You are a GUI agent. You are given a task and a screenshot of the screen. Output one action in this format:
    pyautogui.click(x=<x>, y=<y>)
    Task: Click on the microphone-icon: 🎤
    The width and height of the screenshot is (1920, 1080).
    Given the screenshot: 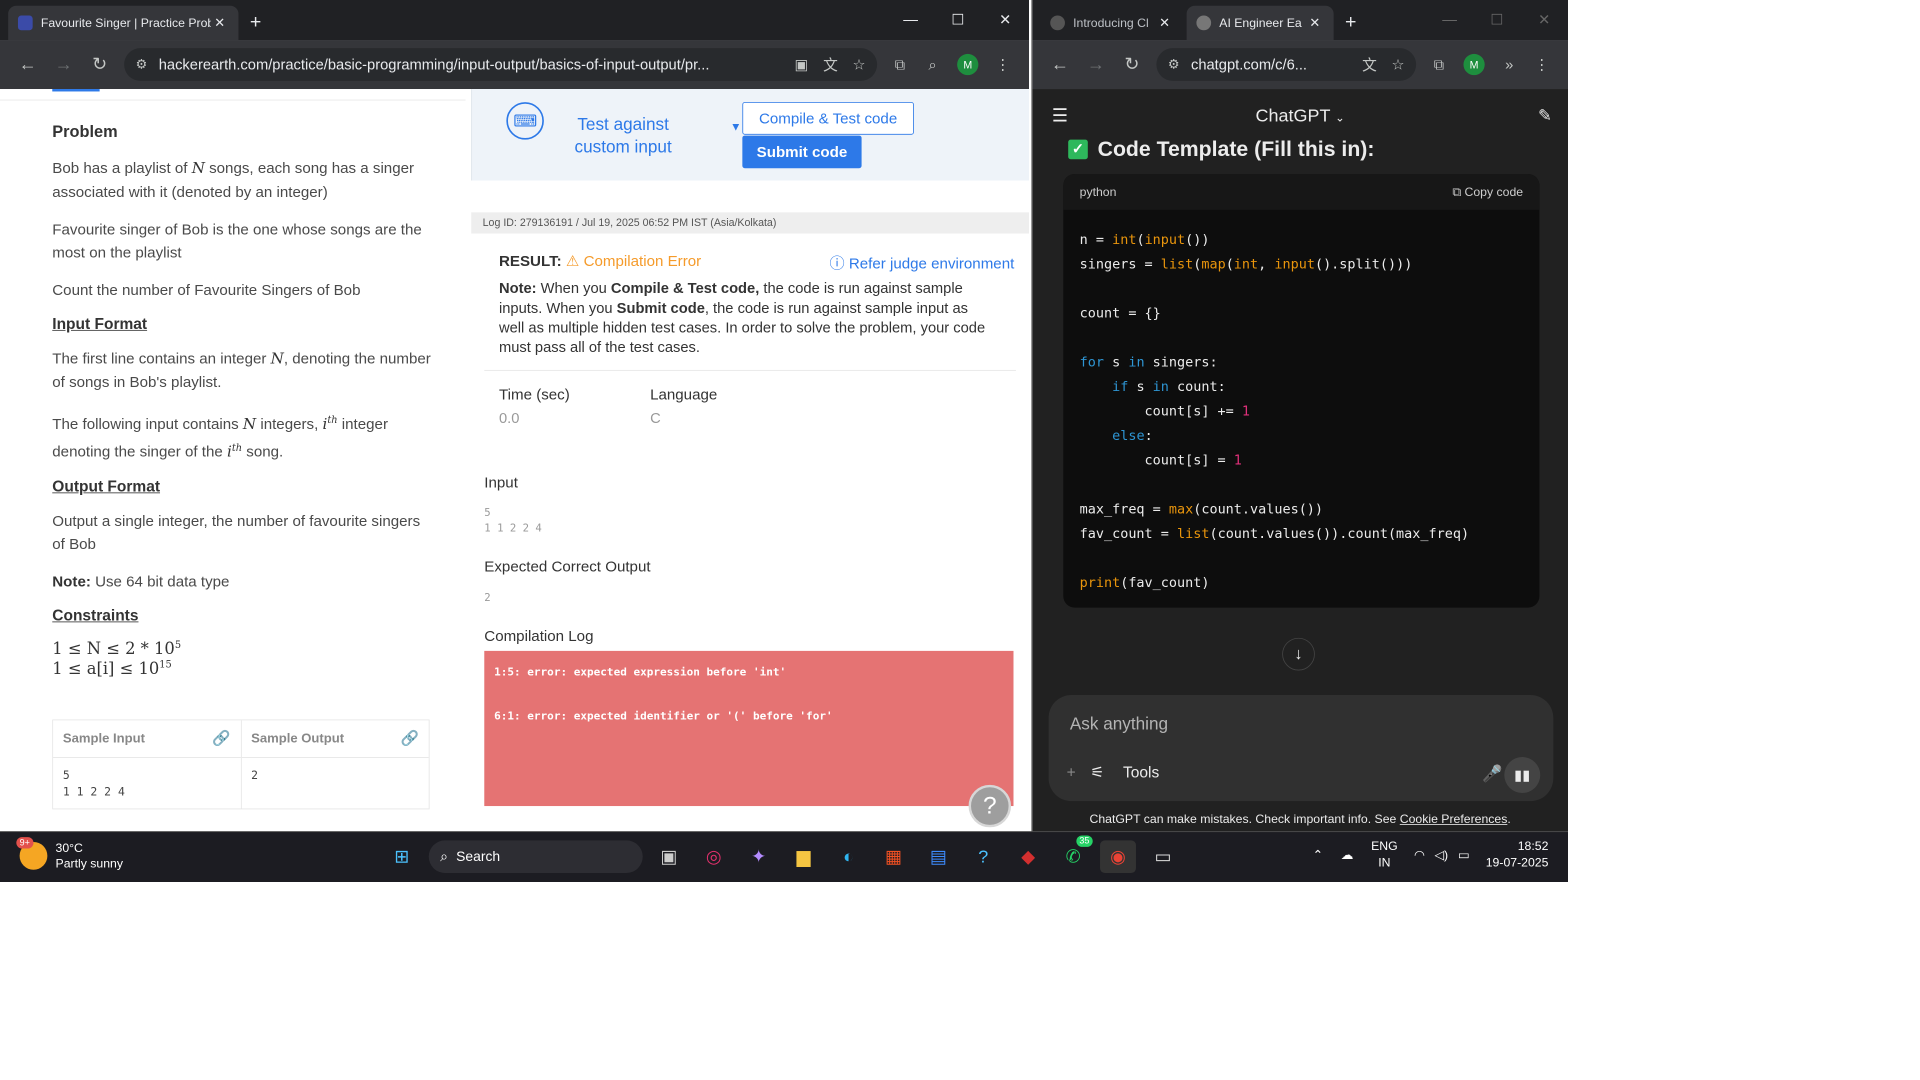 What is the action you would take?
    pyautogui.click(x=1492, y=774)
    